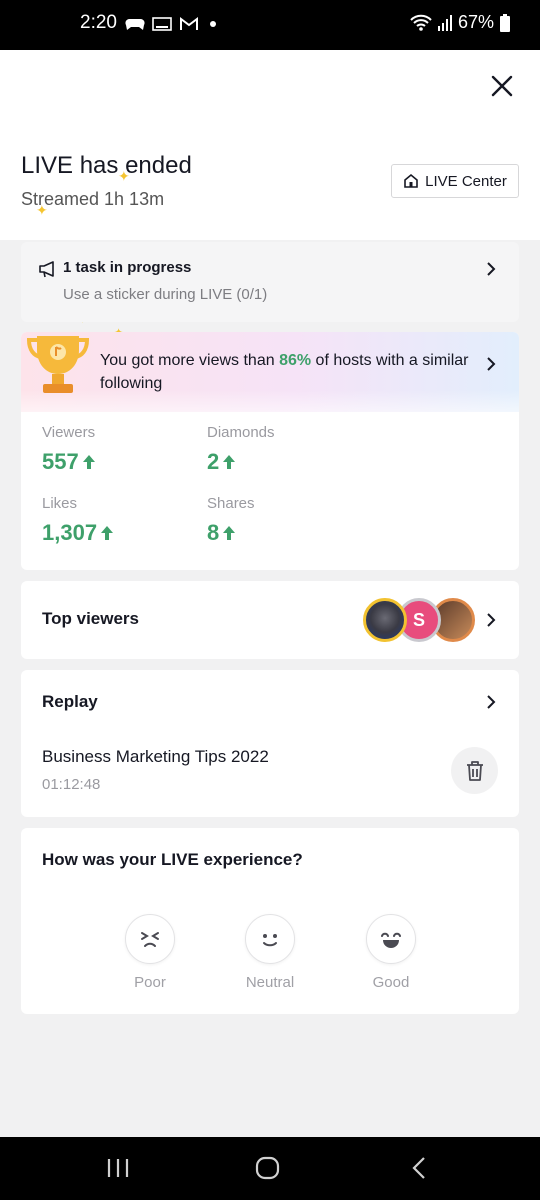 The image size is (540, 1200). What do you see at coordinates (270, 25) in the screenshot?
I see `status-bar: 2:20 67%` at bounding box center [270, 25].